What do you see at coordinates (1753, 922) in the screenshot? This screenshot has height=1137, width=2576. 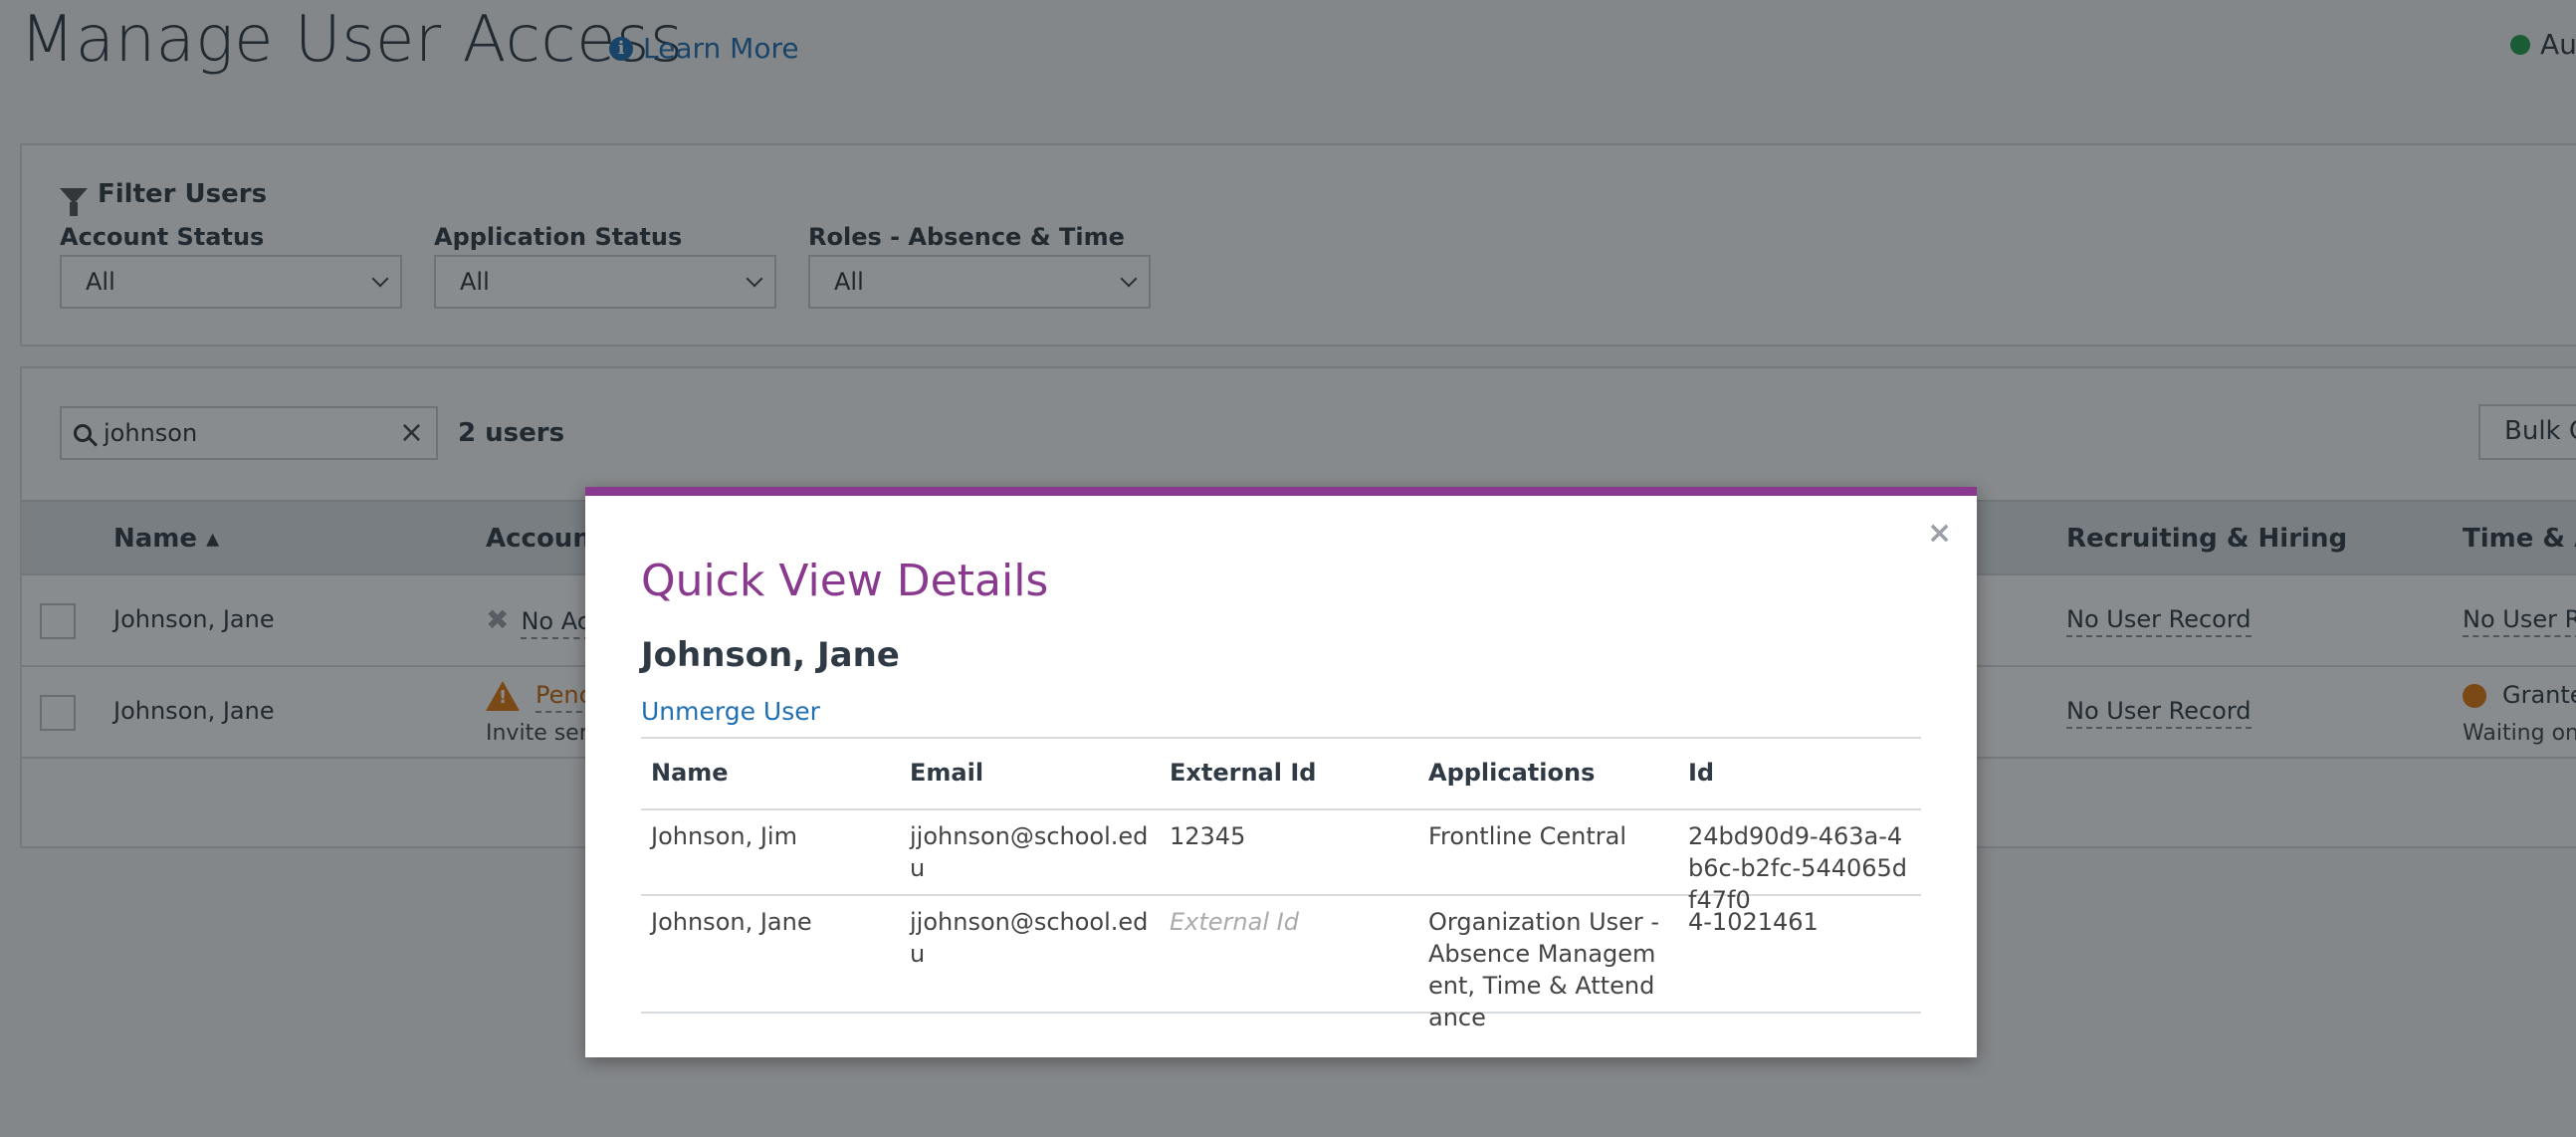 I see `cell-id: 4-1021461` at bounding box center [1753, 922].